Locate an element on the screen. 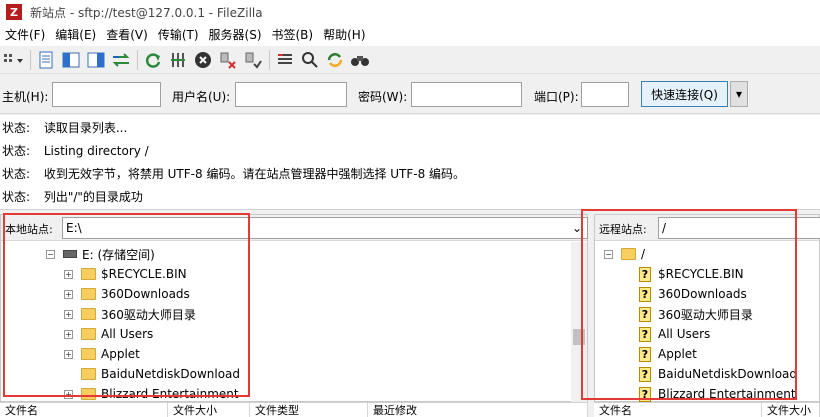 This screenshot has width=820, height=417. port-input is located at coordinates (605, 94).